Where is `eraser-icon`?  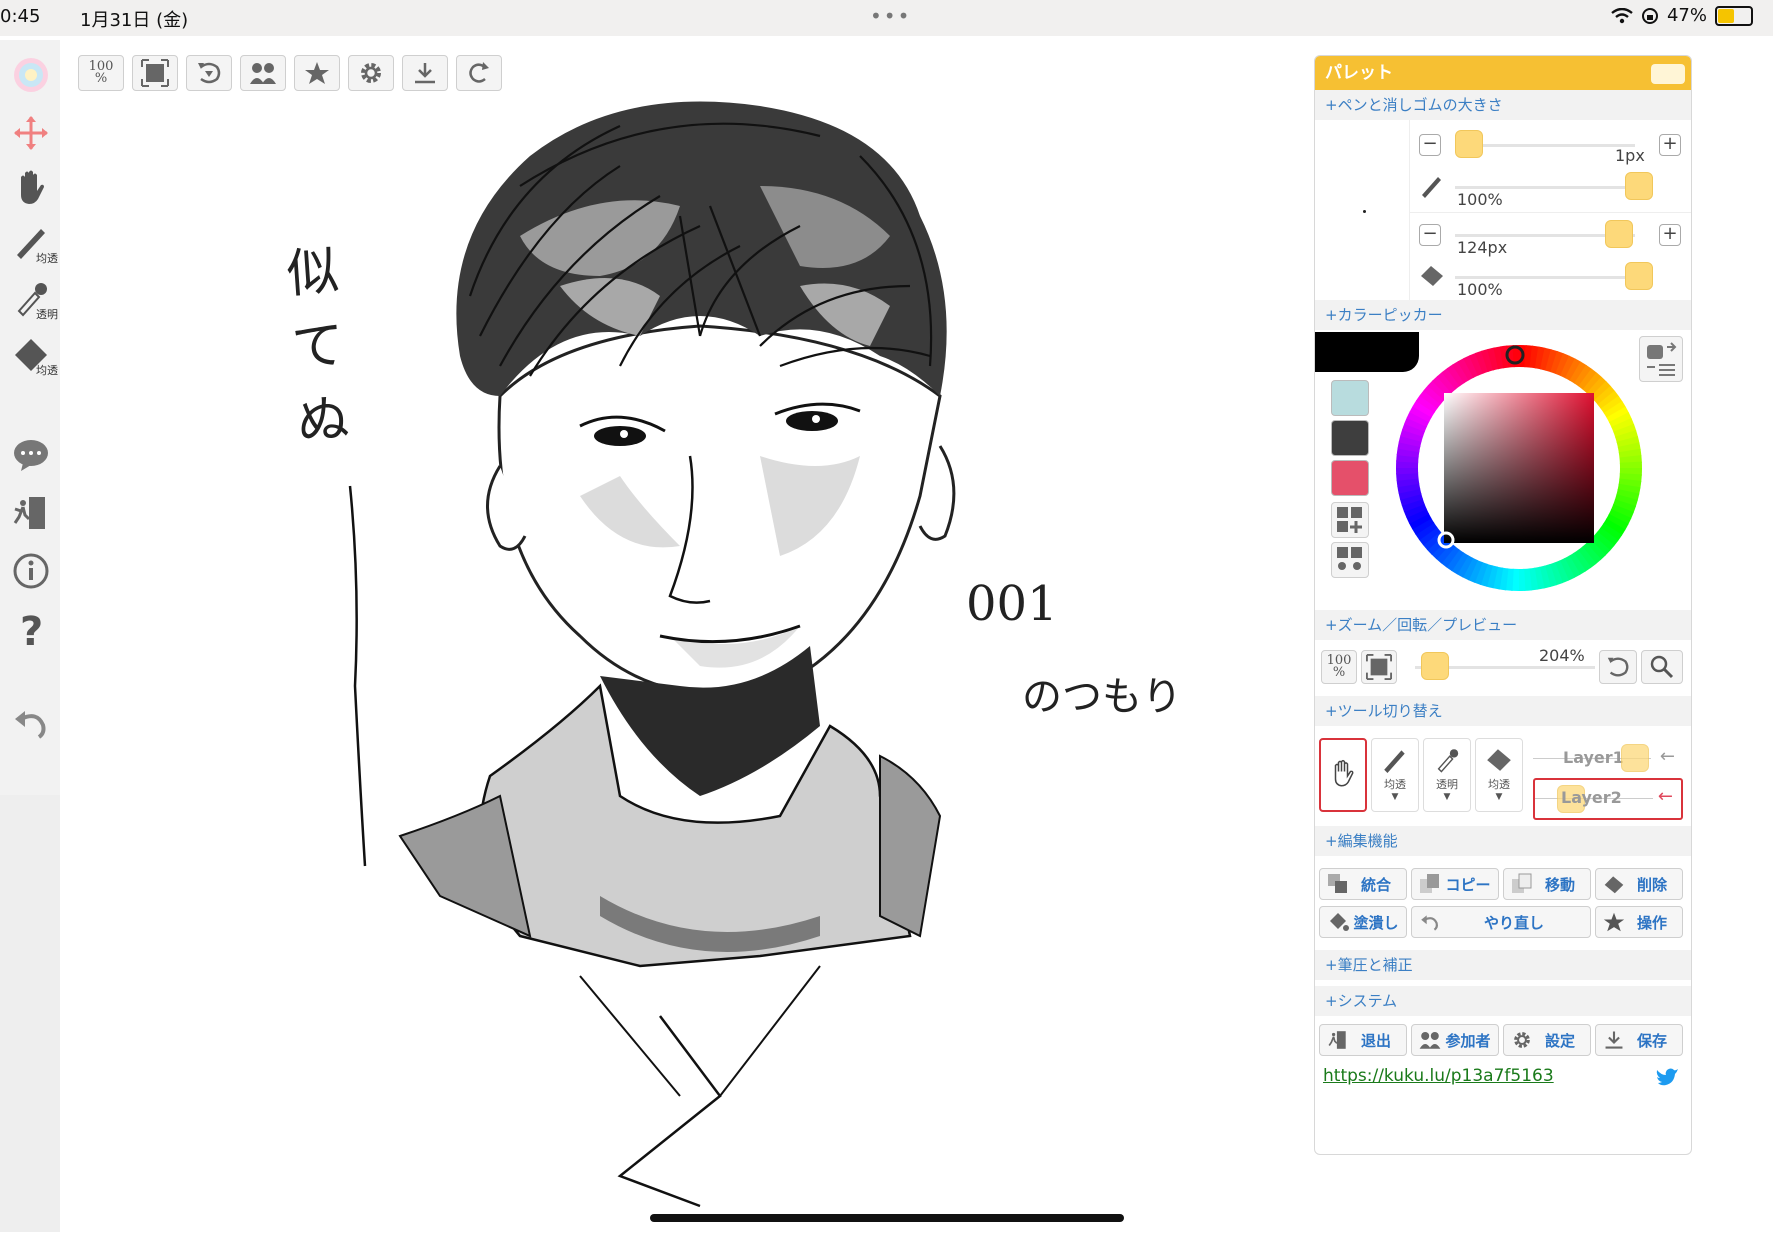 eraser-icon is located at coordinates (1499, 760).